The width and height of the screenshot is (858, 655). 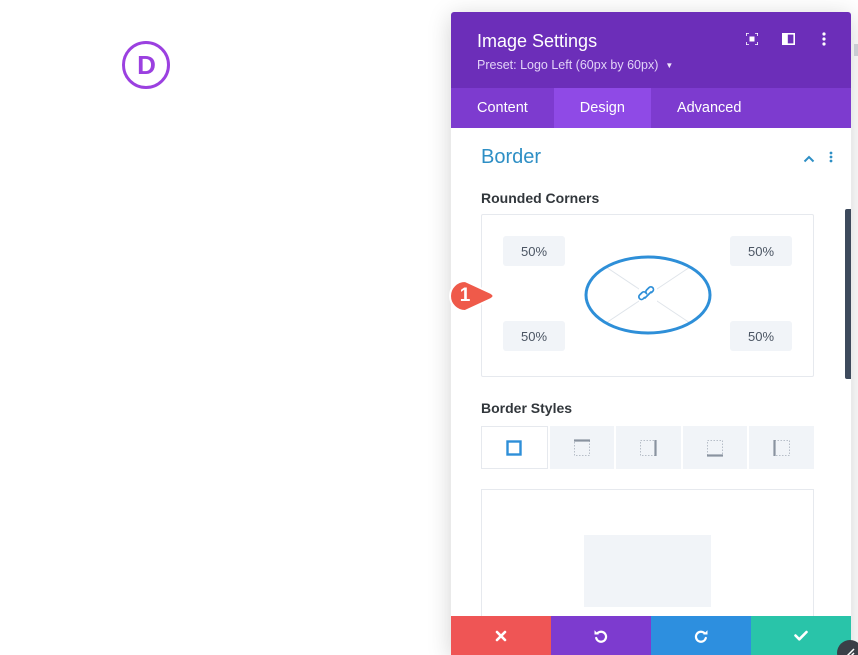 What do you see at coordinates (752, 39) in the screenshot?
I see `focus-mode-icon` at bounding box center [752, 39].